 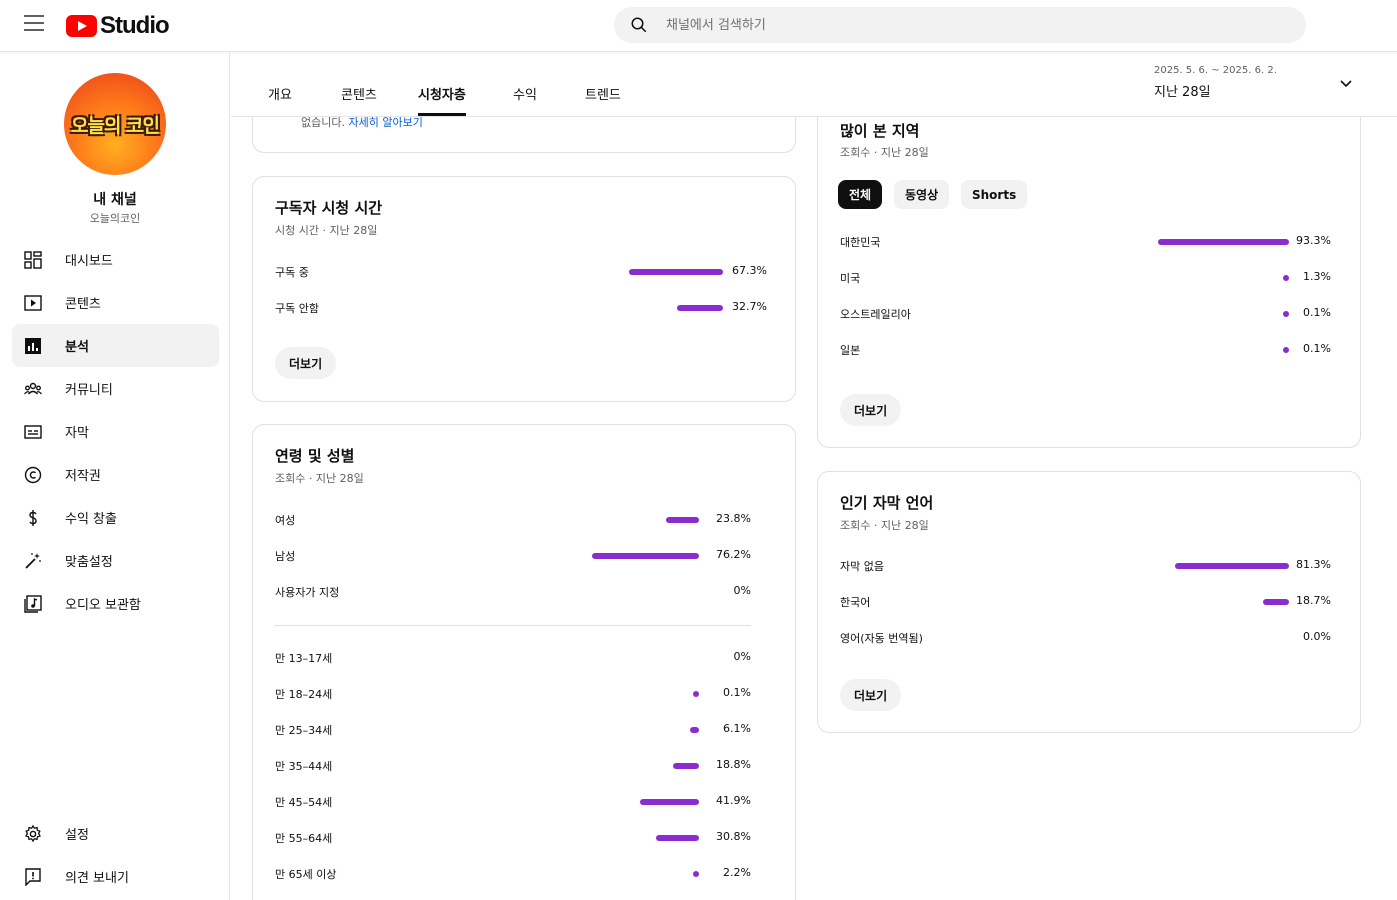 What do you see at coordinates (1182, 90) in the screenshot?
I see `date-period-label: 지난 28일` at bounding box center [1182, 90].